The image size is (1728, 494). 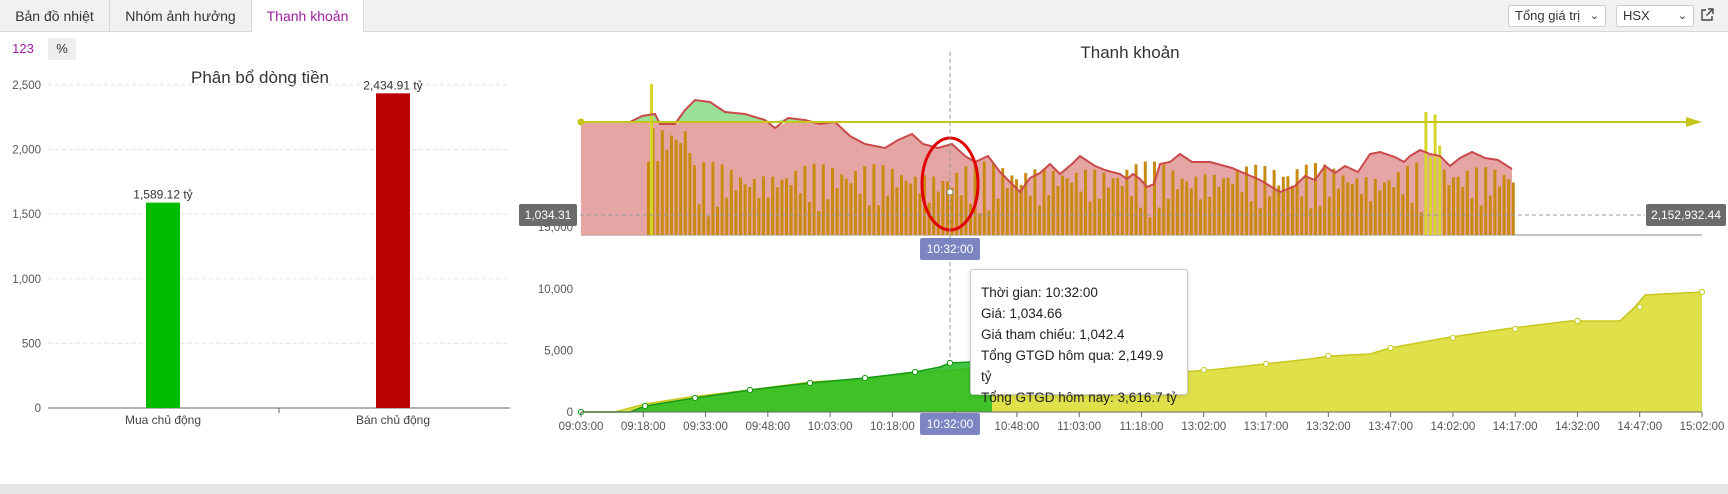 What do you see at coordinates (1548, 15) in the screenshot?
I see `value-type-label: Tổng giá trị` at bounding box center [1548, 15].